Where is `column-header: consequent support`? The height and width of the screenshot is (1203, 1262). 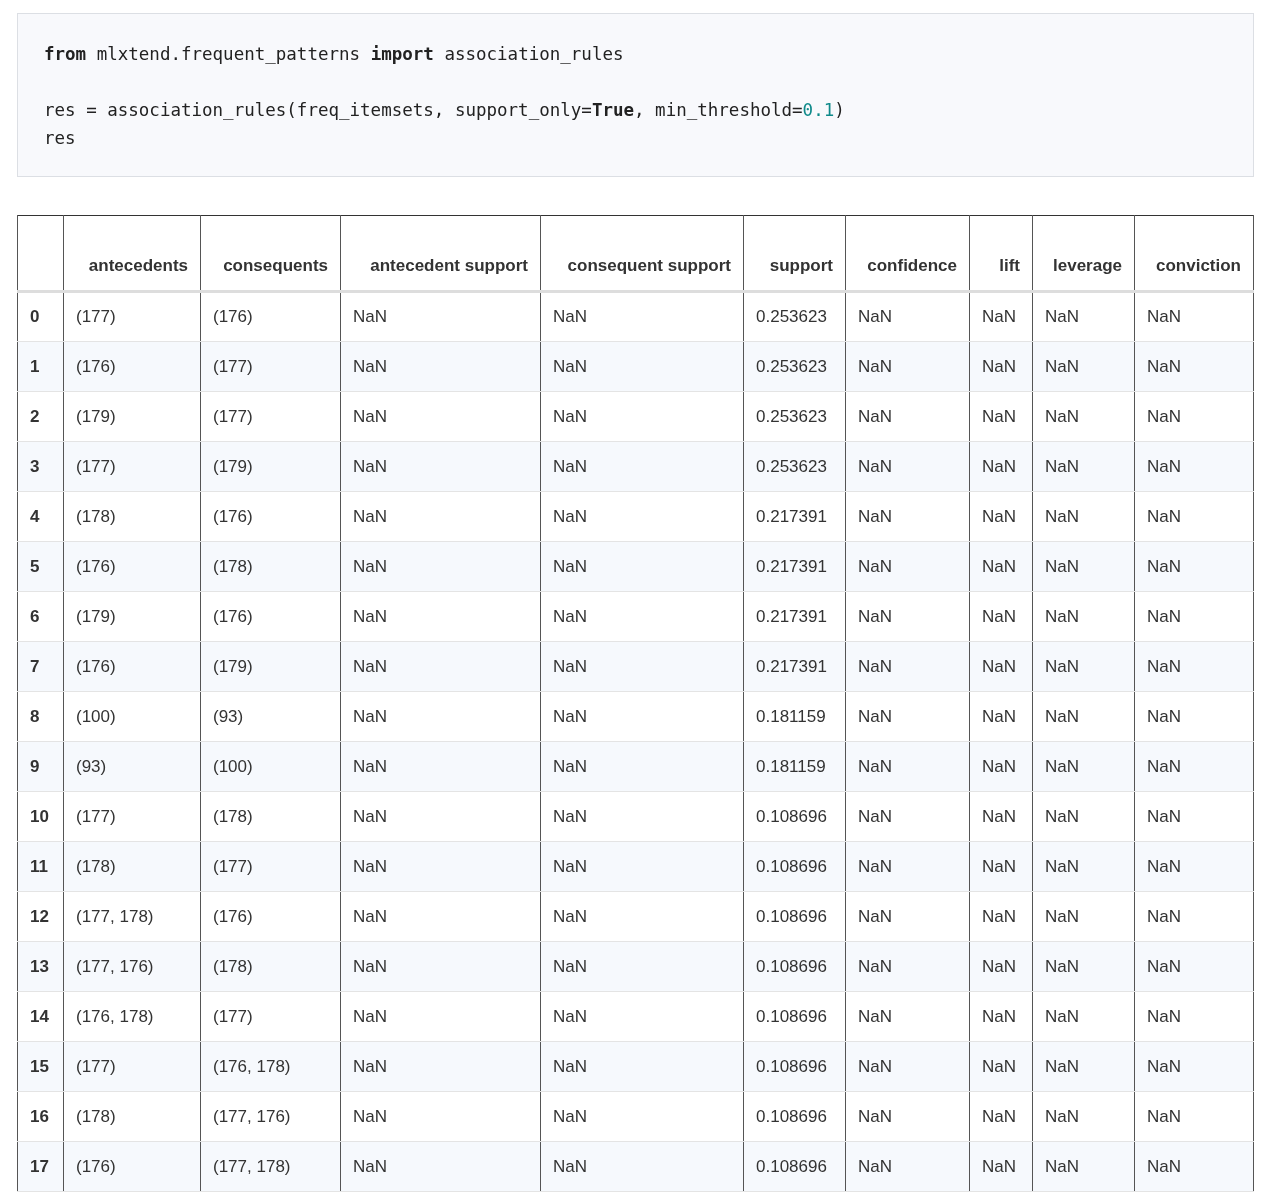 column-header: consequent support is located at coordinates (649, 265).